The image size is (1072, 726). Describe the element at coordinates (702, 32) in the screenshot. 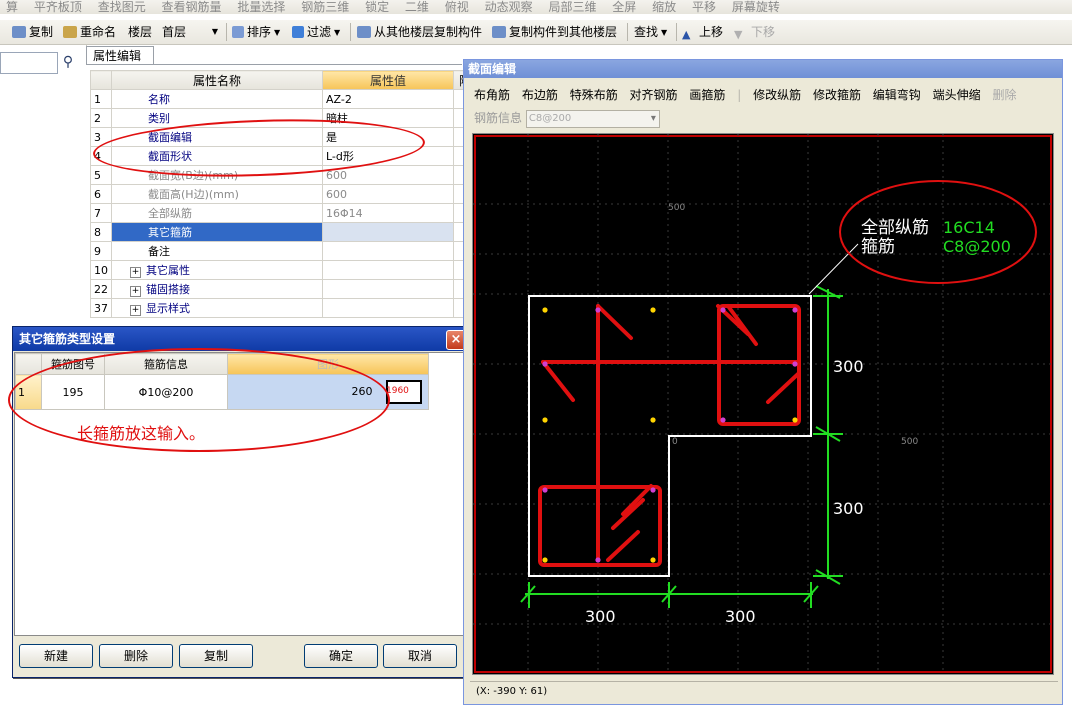

I see `move-up-button: ▲ 上移` at that location.